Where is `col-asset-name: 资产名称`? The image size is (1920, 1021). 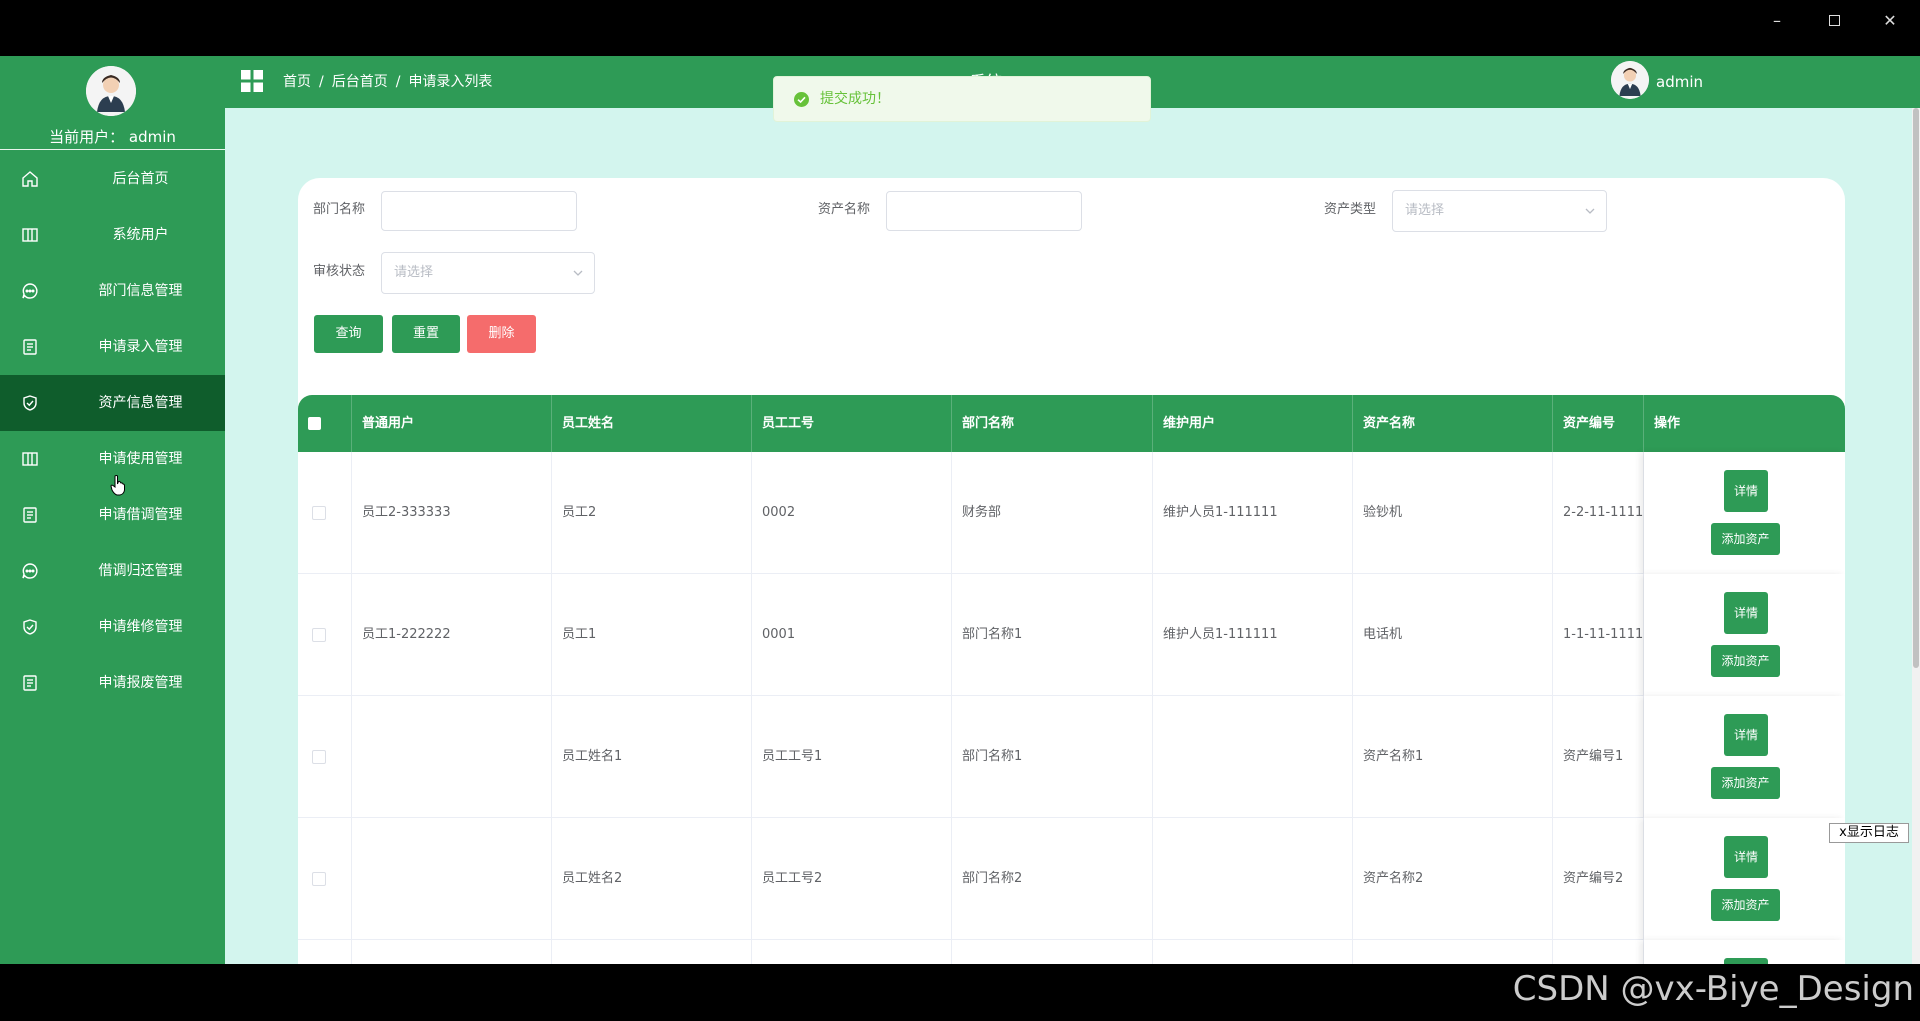 col-asset-name: 资产名称 is located at coordinates (1453, 423).